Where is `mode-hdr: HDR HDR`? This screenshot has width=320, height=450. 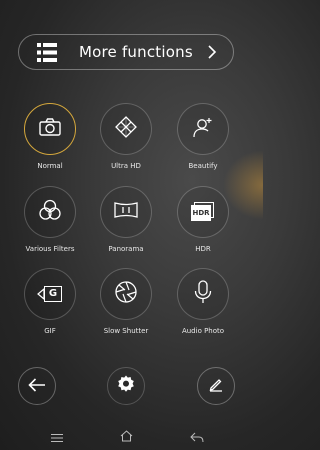 mode-hdr: HDR HDR is located at coordinates (203, 219).